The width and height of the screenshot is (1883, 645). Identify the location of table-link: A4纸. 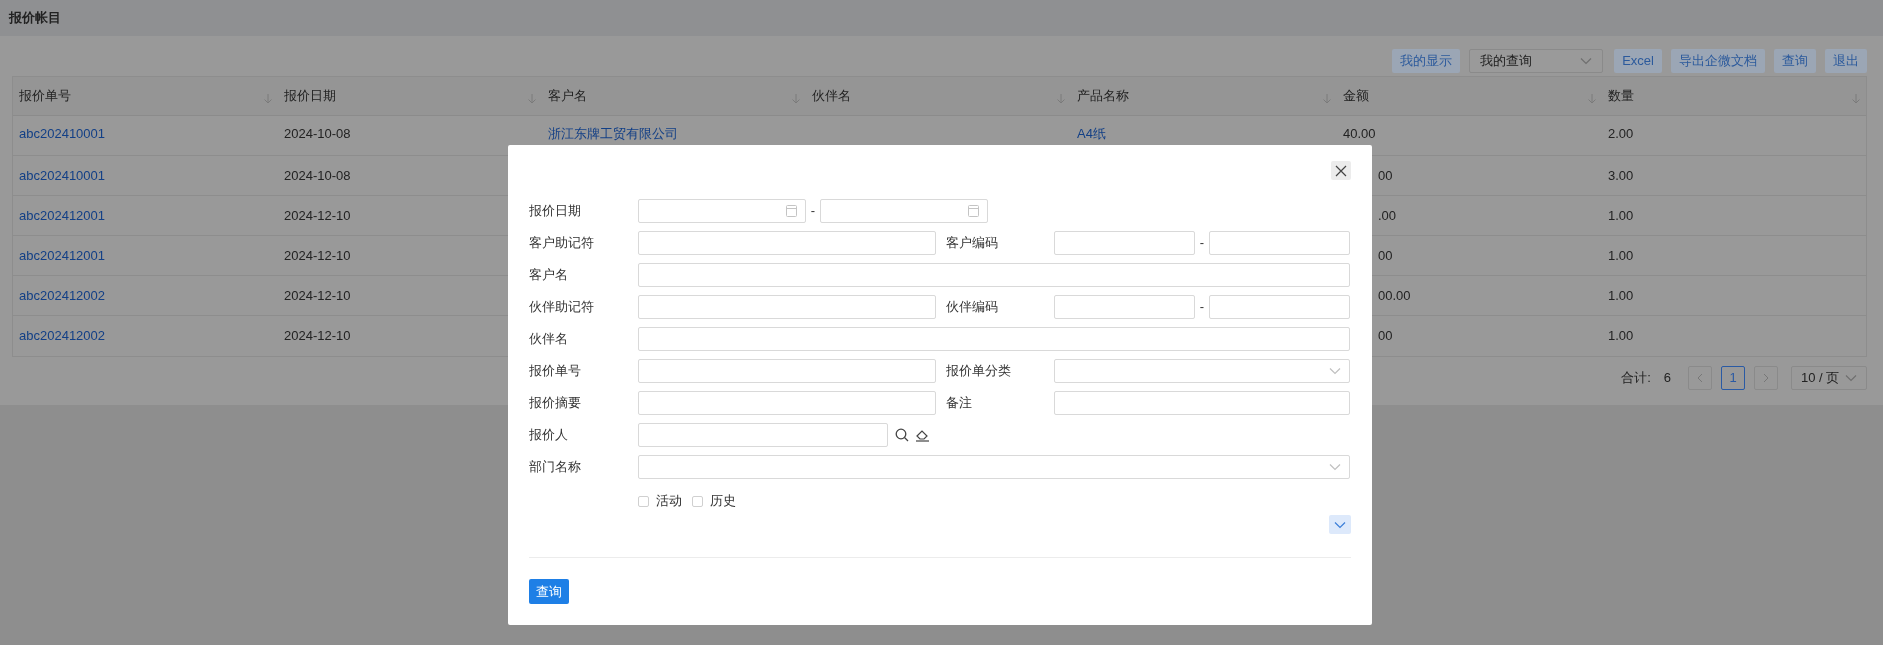
(1091, 134).